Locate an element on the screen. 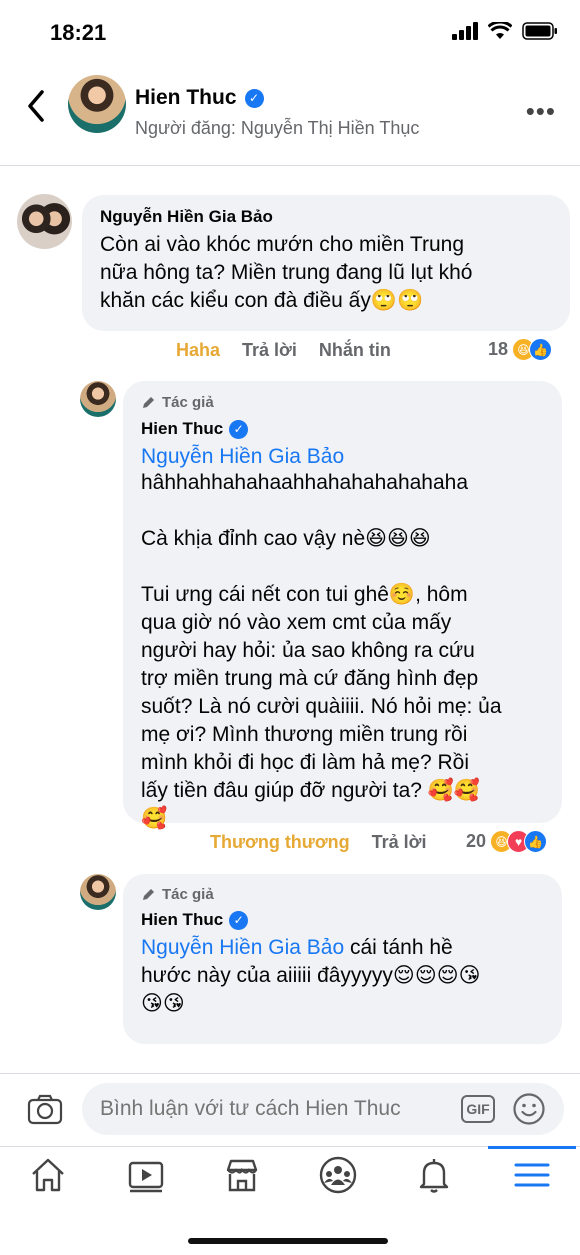 This screenshot has width=580, height=1255. post-poster-subtitle: Người đăng: Nguyễn Thị Hiền Thục is located at coordinates (277, 128).